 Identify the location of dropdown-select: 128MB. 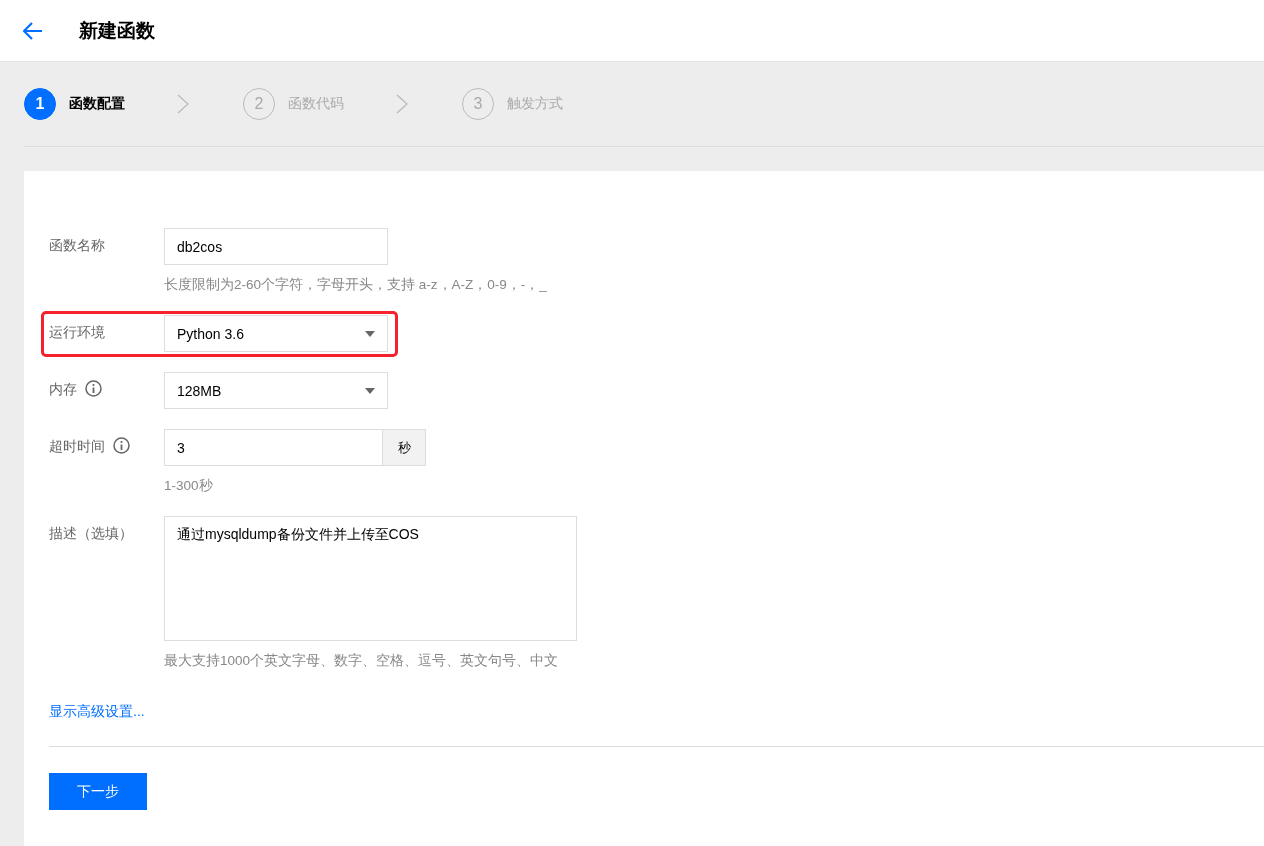
(276, 390).